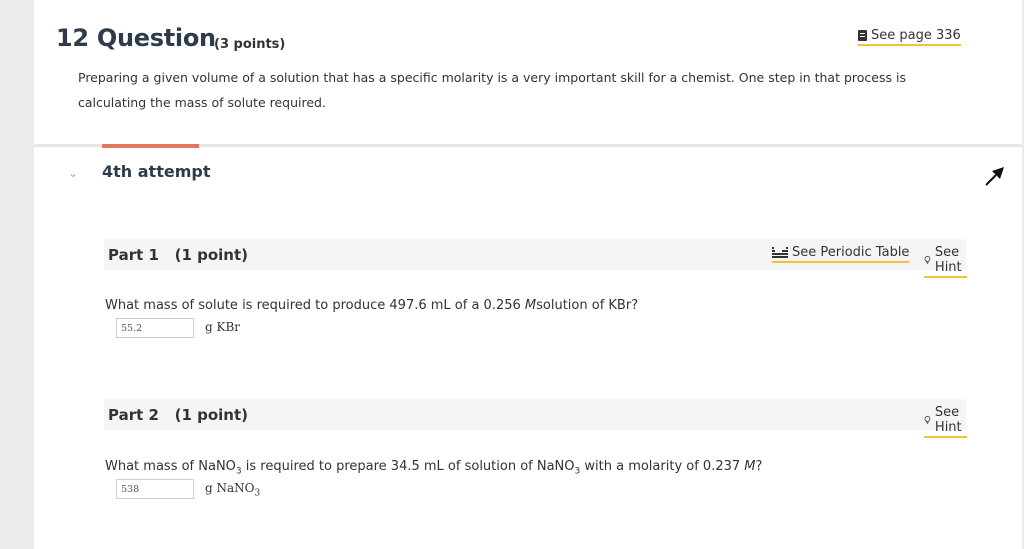 The width and height of the screenshot is (1024, 549). Describe the element at coordinates (996, 175) in the screenshot. I see `pin-icon` at that location.